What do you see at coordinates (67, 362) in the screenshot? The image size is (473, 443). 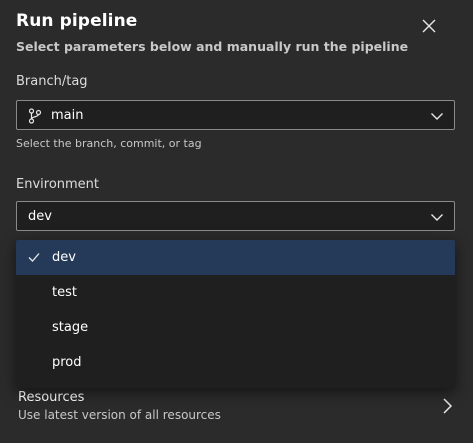 I see `dropdown-option-label: prod` at bounding box center [67, 362].